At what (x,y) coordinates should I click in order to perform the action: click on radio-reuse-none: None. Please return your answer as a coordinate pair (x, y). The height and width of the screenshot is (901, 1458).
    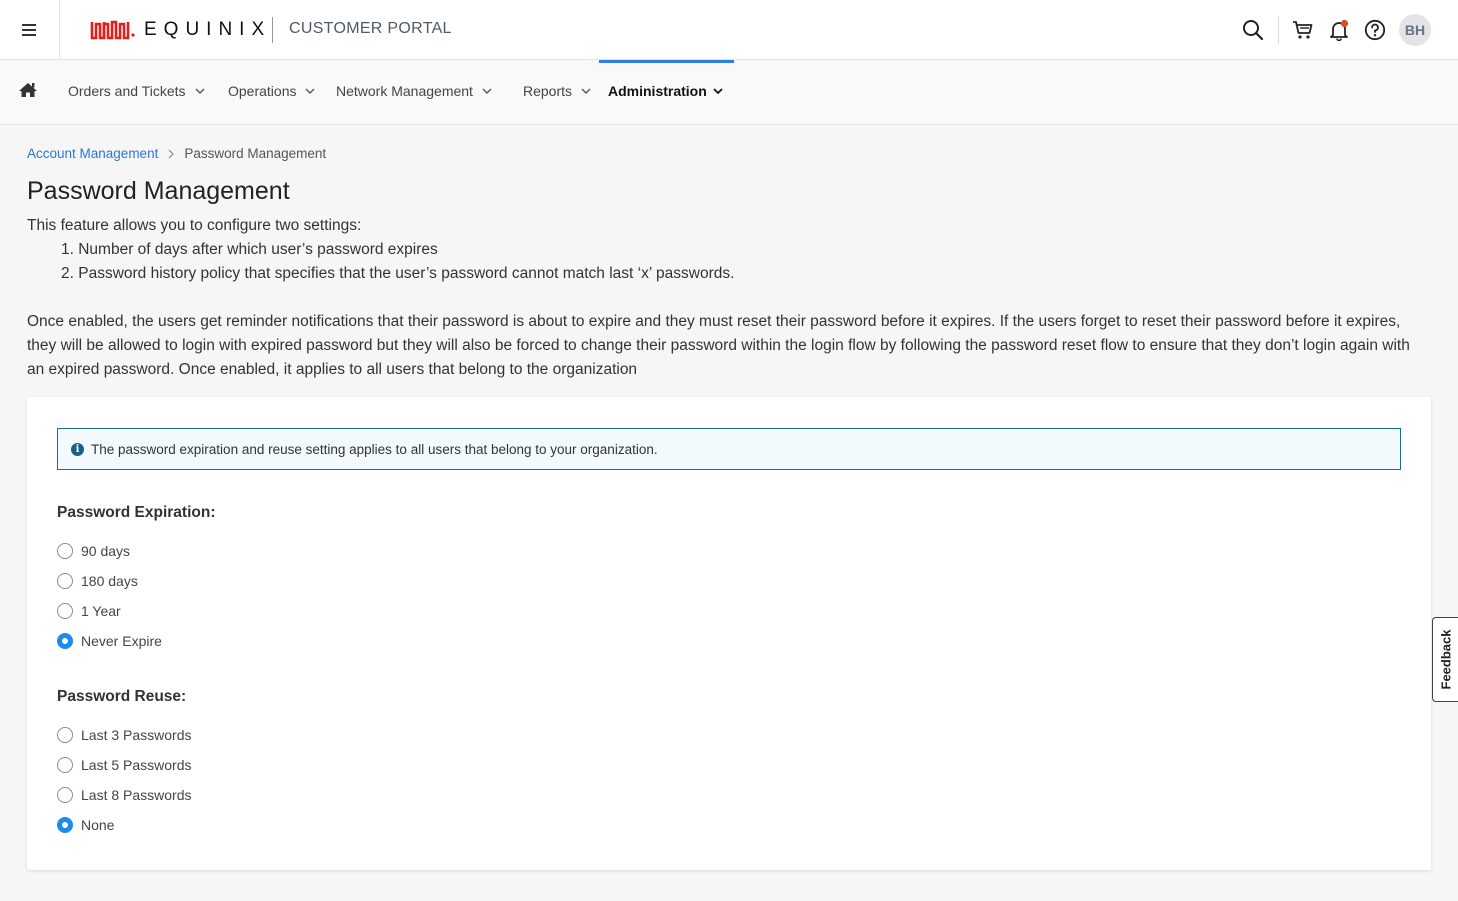
    Looking at the image, I should click on (85, 825).